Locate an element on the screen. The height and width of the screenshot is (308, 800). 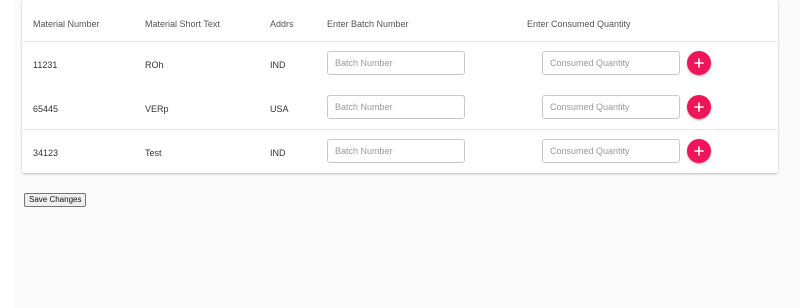
cell-material-short-text: VERp is located at coordinates (157, 109).